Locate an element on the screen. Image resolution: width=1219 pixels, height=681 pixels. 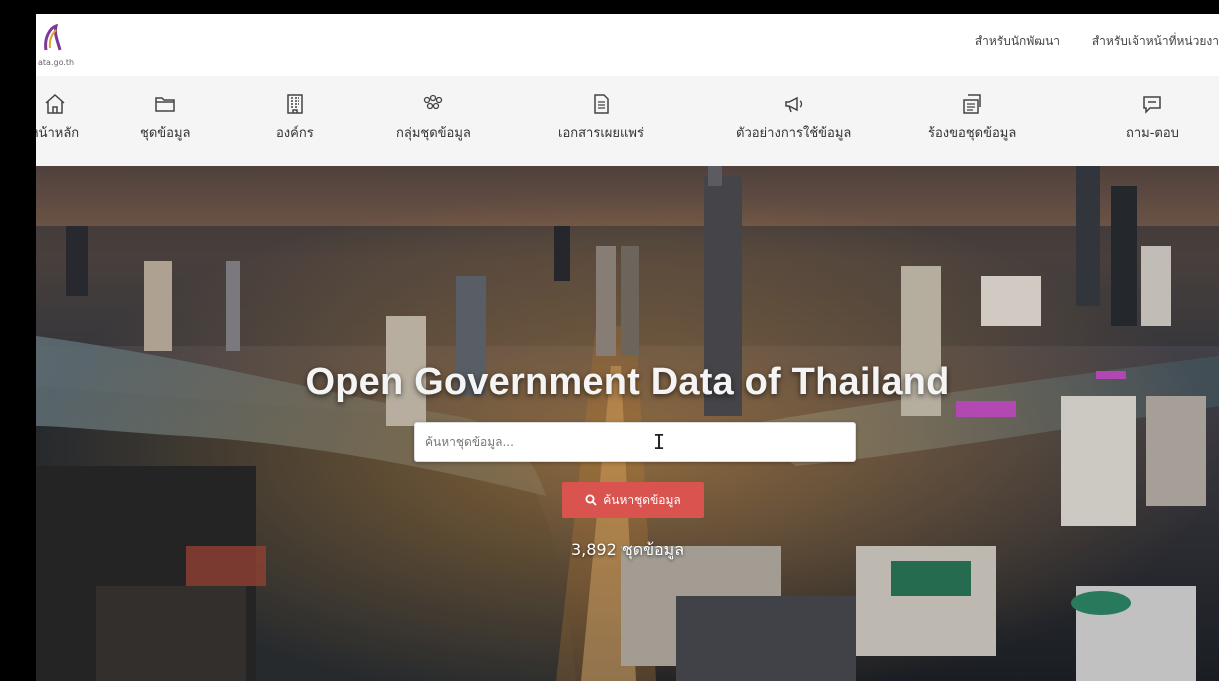
nav-item-home: หน้าหลัก is located at coordinates (57, 117).